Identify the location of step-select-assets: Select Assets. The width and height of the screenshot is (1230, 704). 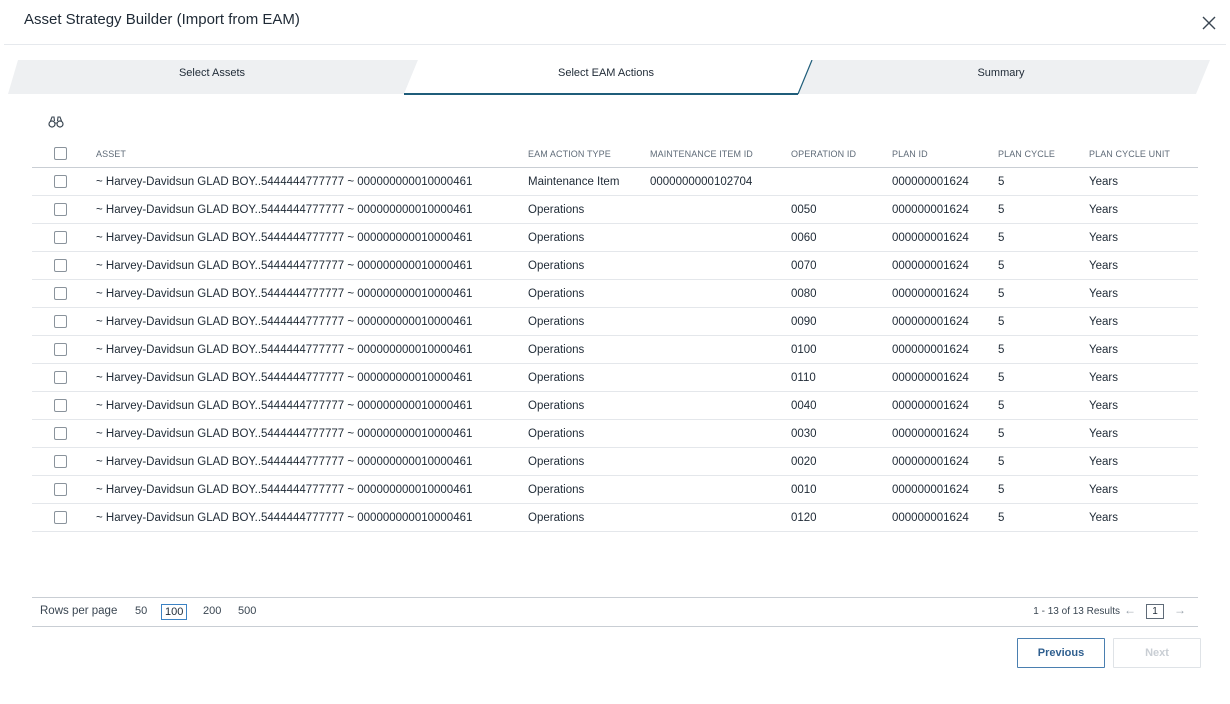
(212, 73).